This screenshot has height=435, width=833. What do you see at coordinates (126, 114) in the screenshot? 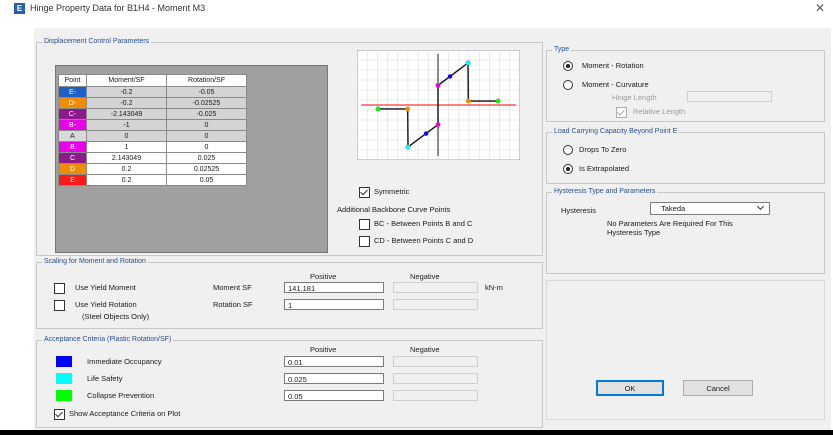
I see `moment-cell: -2.143049` at bounding box center [126, 114].